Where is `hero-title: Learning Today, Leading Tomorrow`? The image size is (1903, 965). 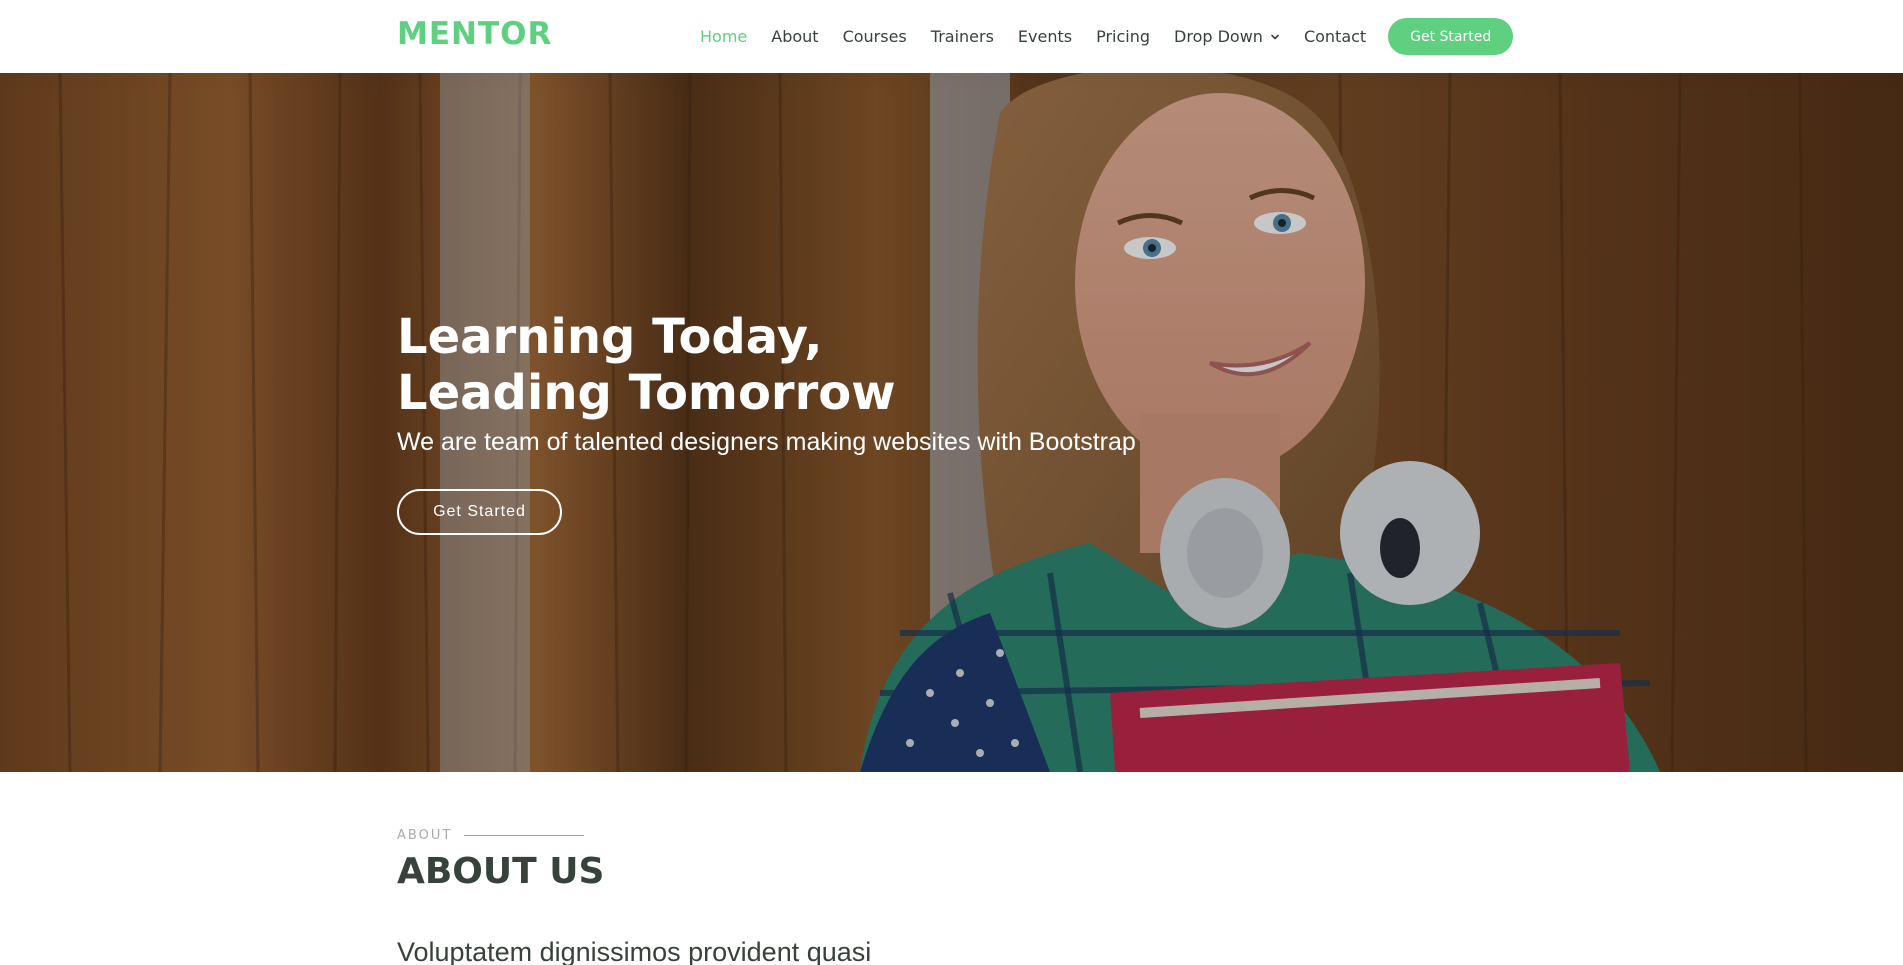 hero-title: Learning Today, Leading Tomorrow is located at coordinates (747, 365).